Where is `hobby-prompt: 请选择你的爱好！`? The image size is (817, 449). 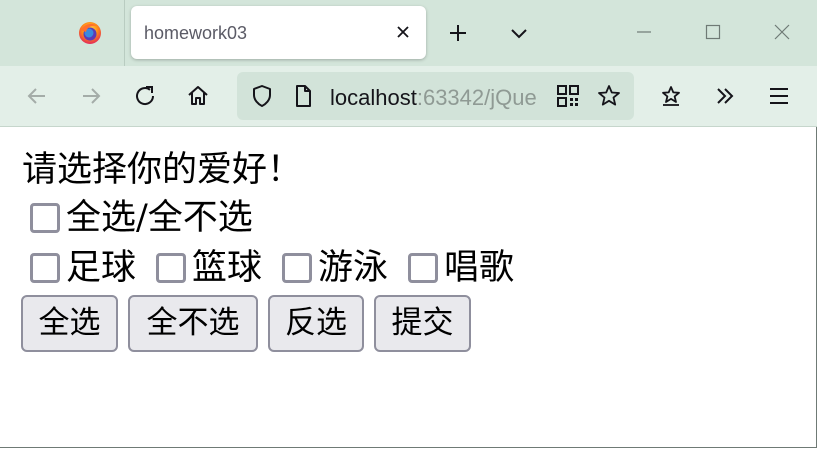
hobby-prompt: 请选择你的爱好！ is located at coordinates (162, 170).